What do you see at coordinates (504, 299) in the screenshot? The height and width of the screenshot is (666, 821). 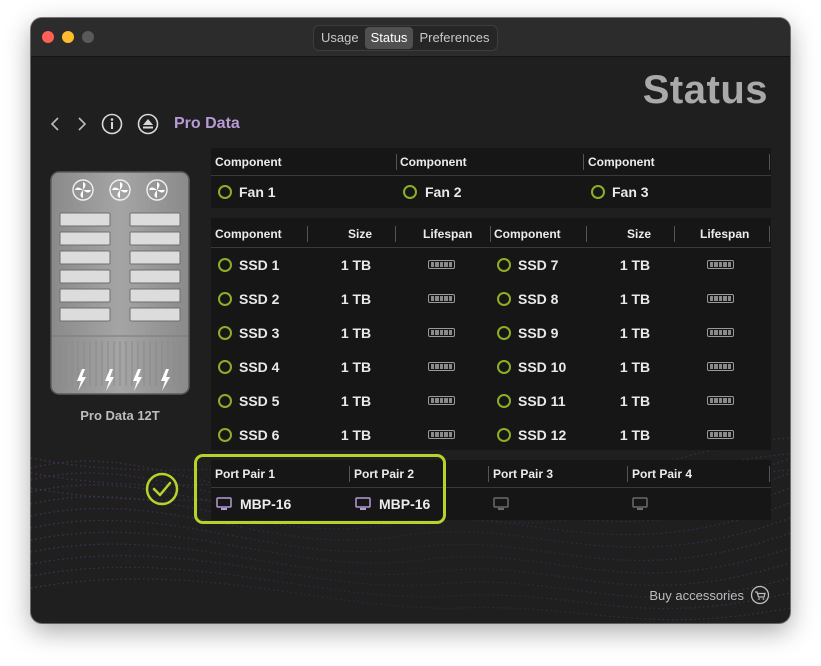 I see `ssd-8-status` at bounding box center [504, 299].